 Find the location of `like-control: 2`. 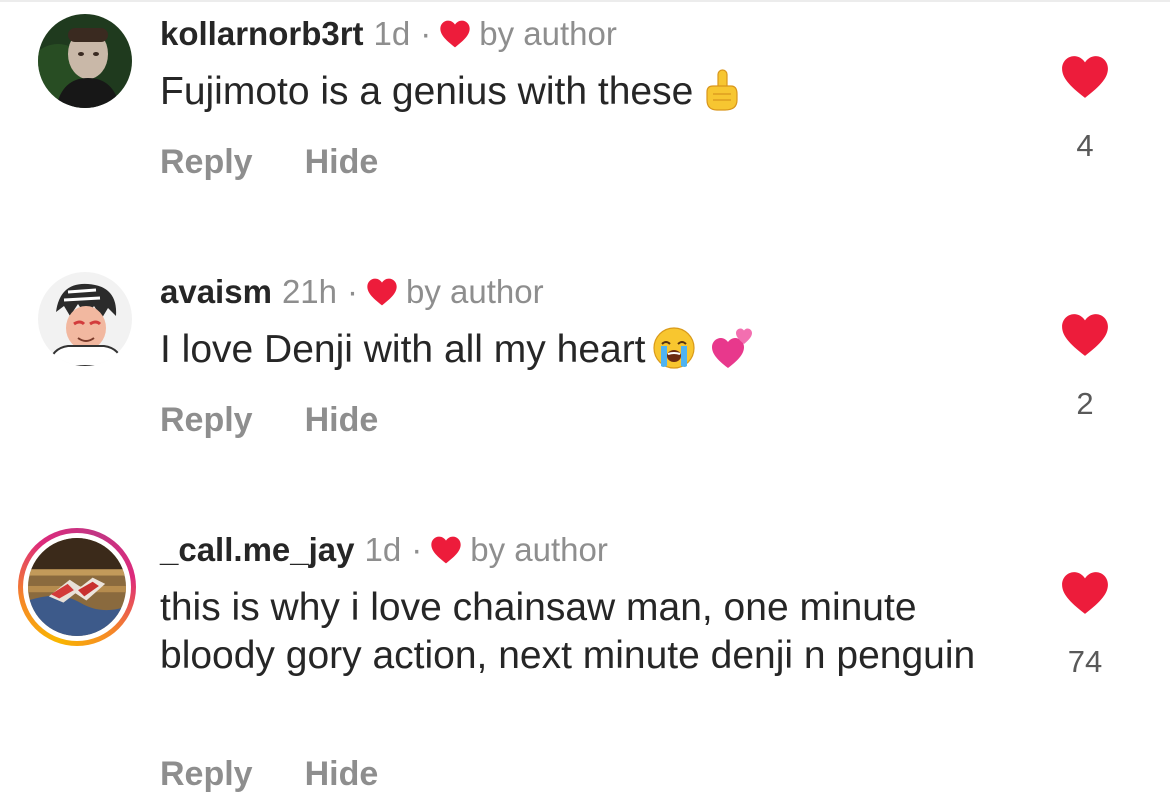

like-control: 2 is located at coordinates (1085, 366).